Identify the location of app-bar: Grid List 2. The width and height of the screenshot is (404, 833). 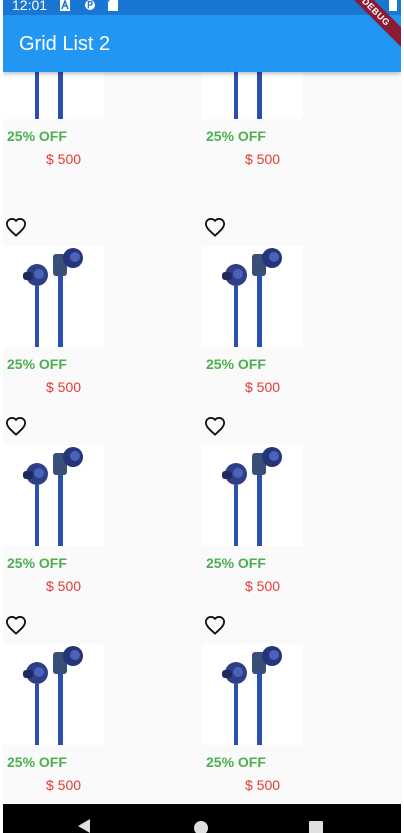
(202, 43).